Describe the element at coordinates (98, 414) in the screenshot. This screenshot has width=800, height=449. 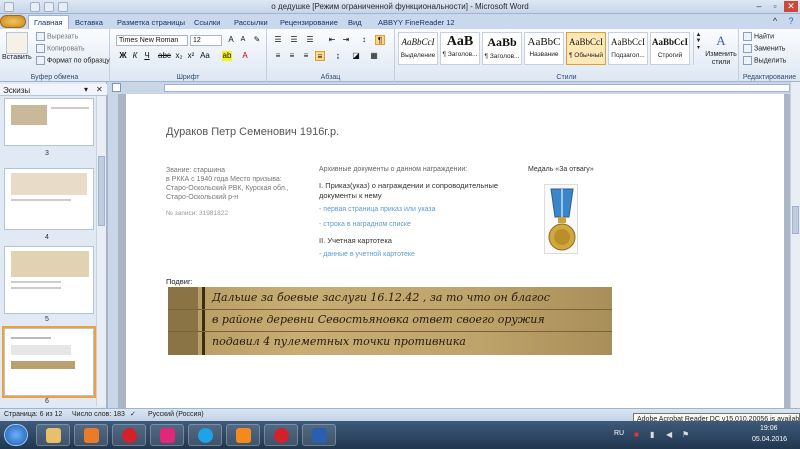
I see `status-words: Число слов: 183` at that location.